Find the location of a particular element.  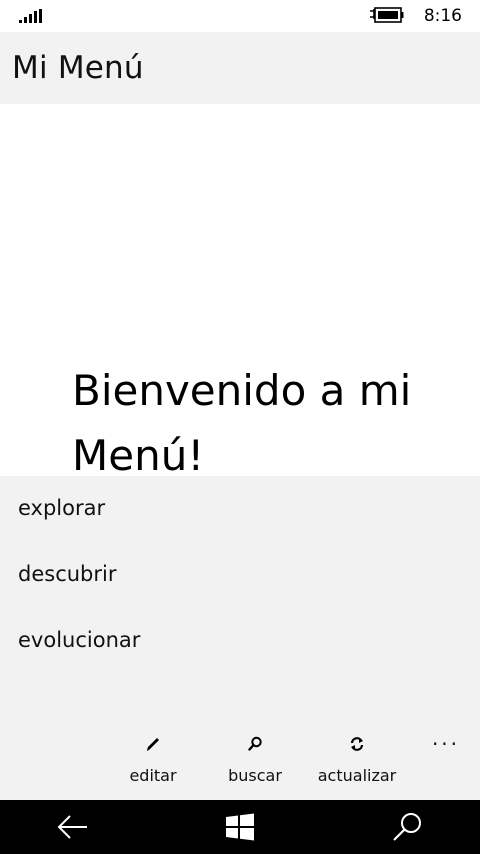

welcome-text: Bienvenido a mi Menú! is located at coordinates (242, 421).